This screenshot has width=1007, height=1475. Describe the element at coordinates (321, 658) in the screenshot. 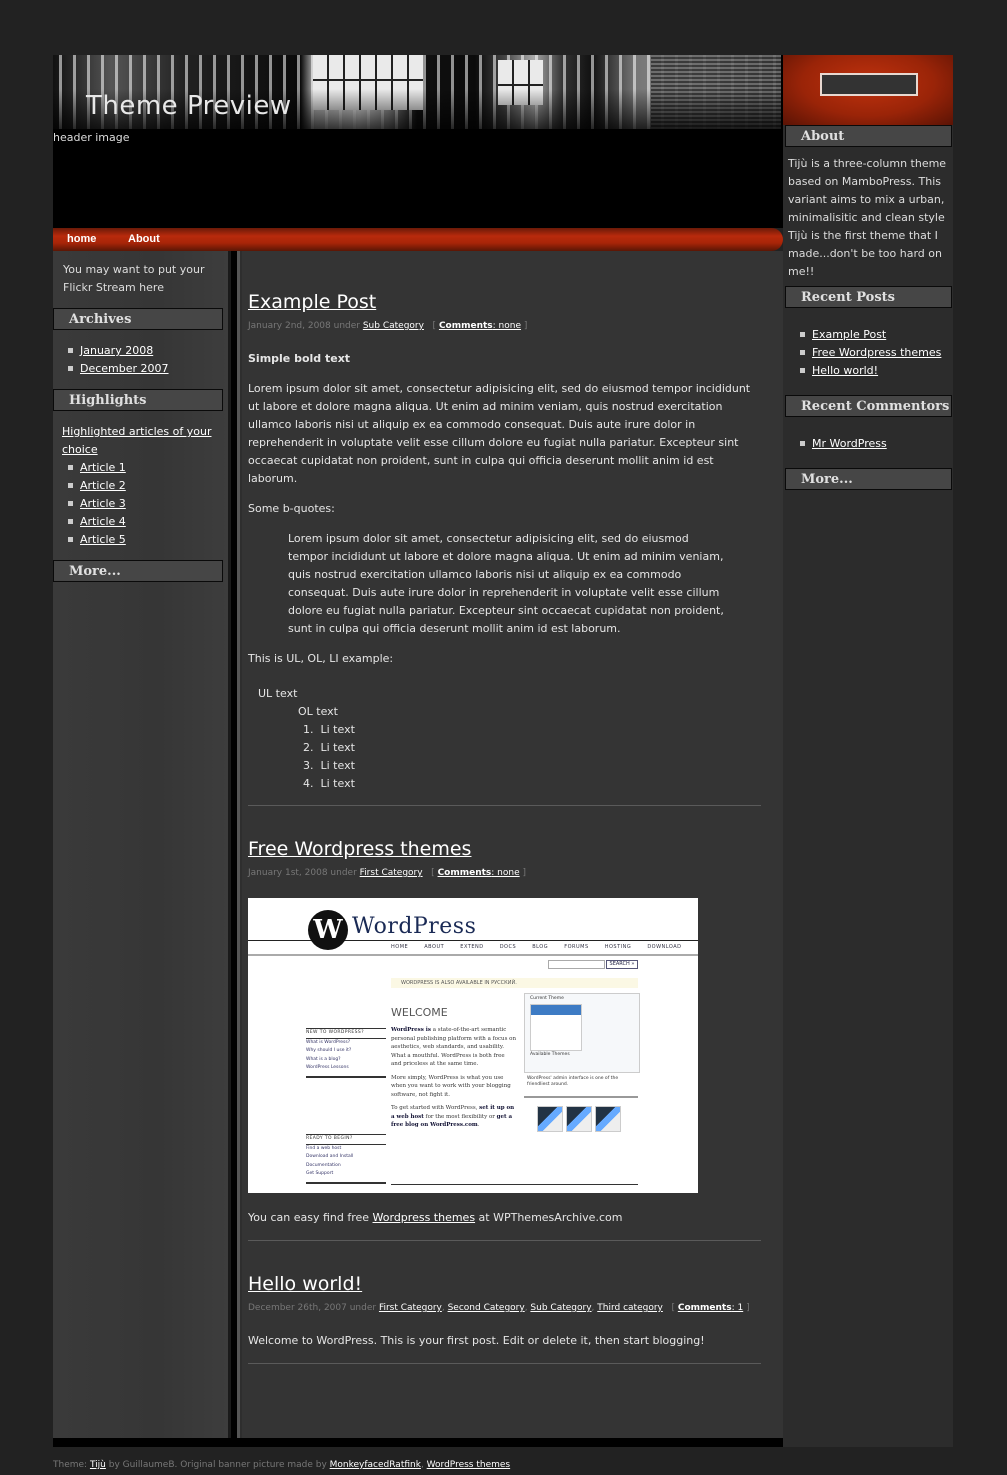

I see `list-intro: This is UL, OL, LI example:` at that location.